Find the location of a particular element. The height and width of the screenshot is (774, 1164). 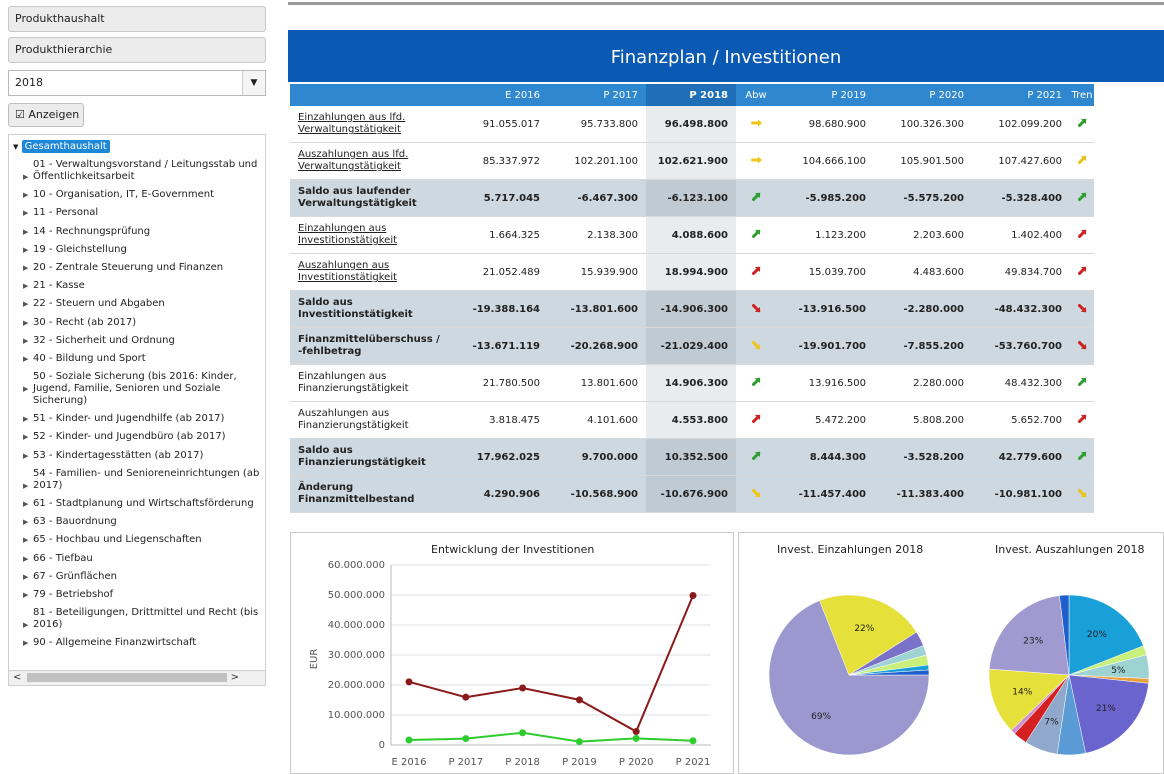

tree-item-label: 53 - Kindertagesstätten (ab 2017) is located at coordinates (118, 455).